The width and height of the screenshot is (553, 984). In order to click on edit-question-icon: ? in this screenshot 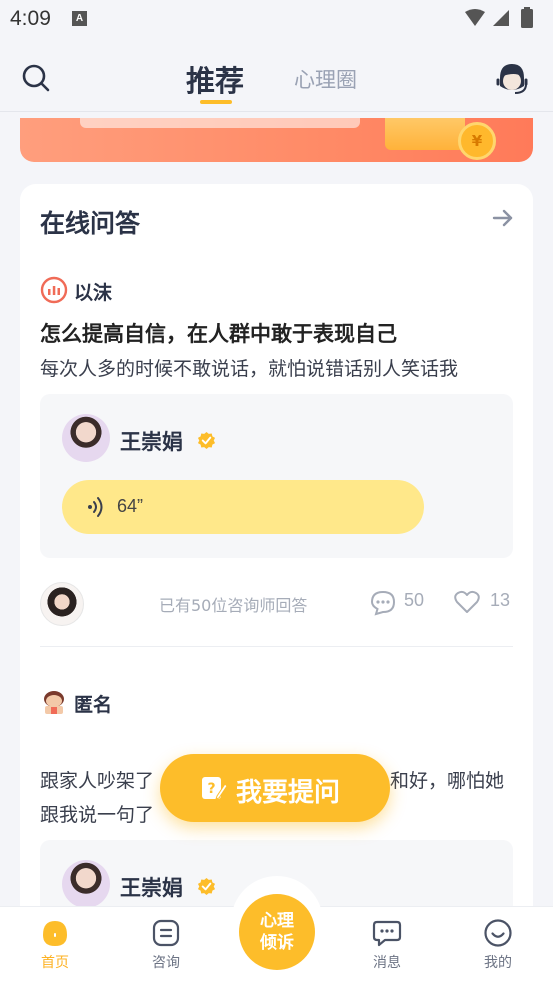, I will do `click(215, 788)`.